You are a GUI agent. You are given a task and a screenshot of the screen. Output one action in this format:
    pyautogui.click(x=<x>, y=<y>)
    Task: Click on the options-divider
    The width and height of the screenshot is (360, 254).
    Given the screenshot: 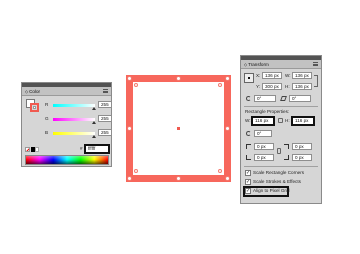 What is the action you would take?
    pyautogui.click(x=281, y=166)
    